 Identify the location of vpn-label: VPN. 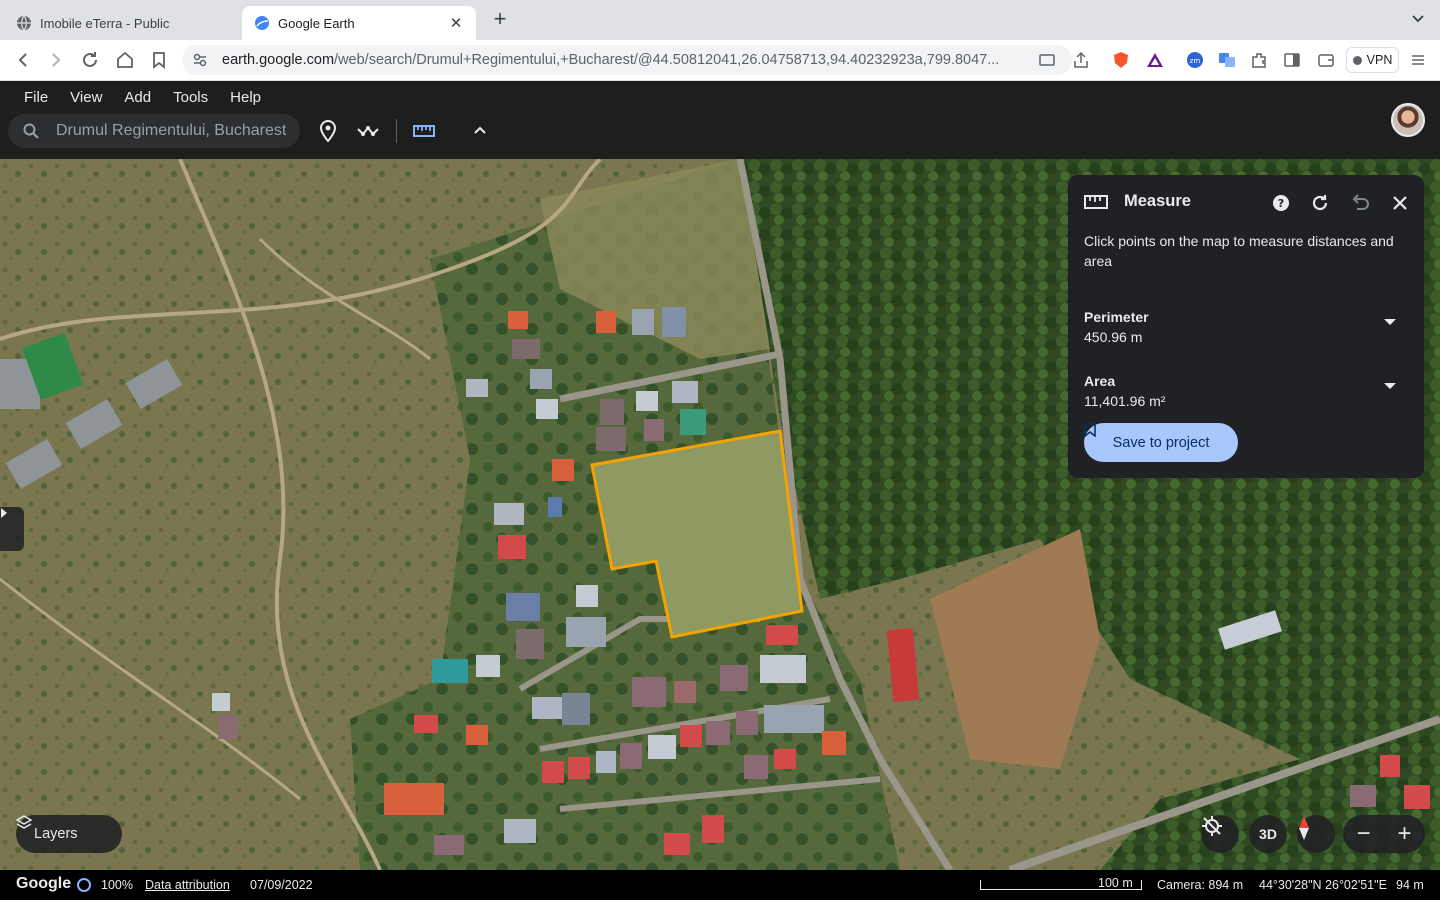
(1379, 60).